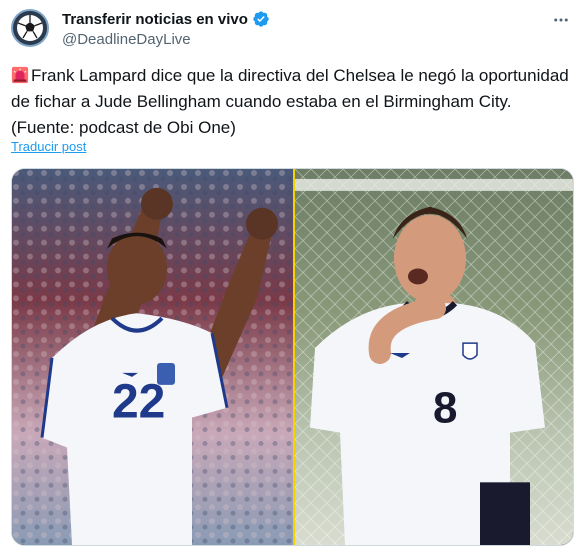 The image size is (583, 558). I want to click on more-dots-icon, so click(561, 20).